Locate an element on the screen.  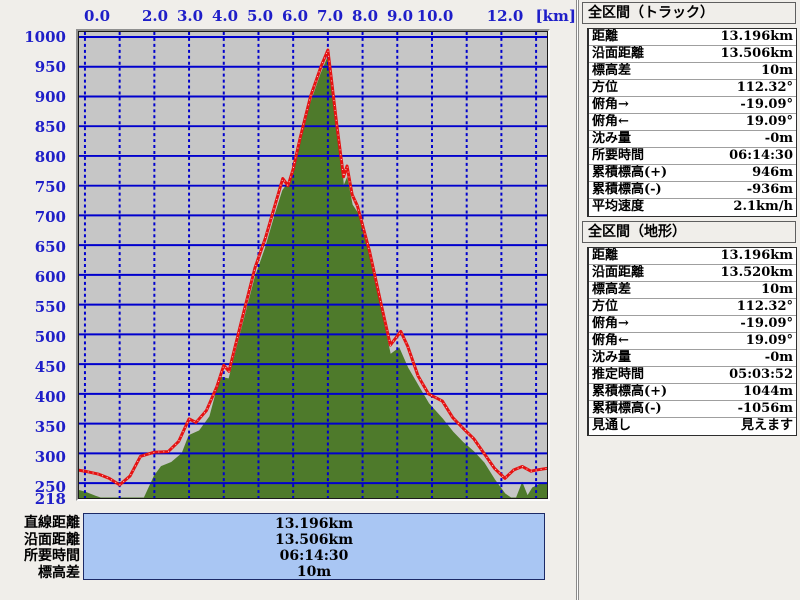
x-axis-tick: 3.0 is located at coordinates (190, 16).